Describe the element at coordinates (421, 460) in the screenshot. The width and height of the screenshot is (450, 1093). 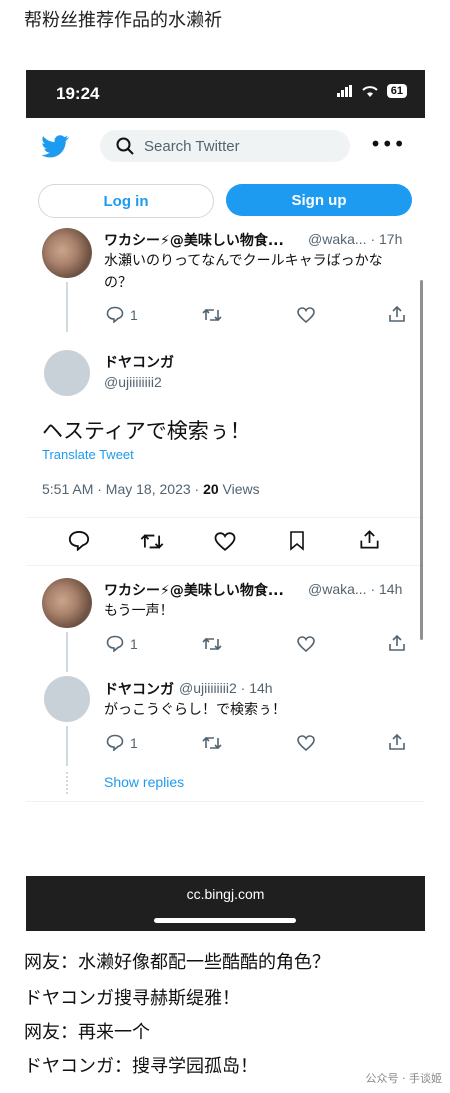
I see `scrollbar` at that location.